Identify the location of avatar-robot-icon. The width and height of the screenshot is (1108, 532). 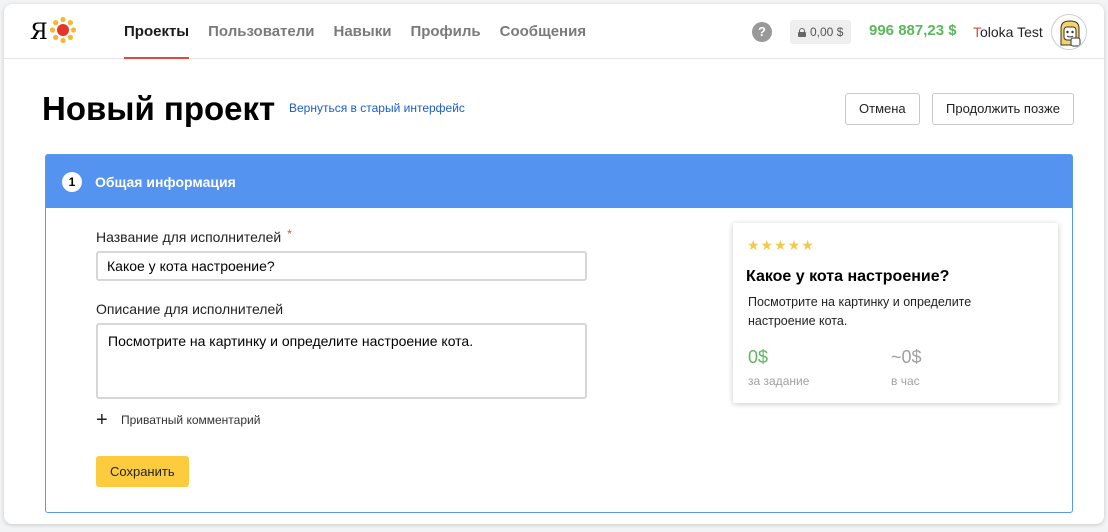
(1069, 32).